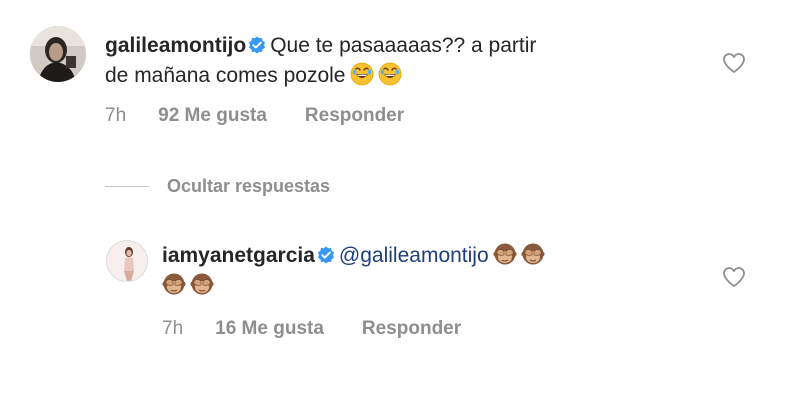  I want to click on reply-text: iamyanetgarcia @galileamontijo, so click(353, 271).